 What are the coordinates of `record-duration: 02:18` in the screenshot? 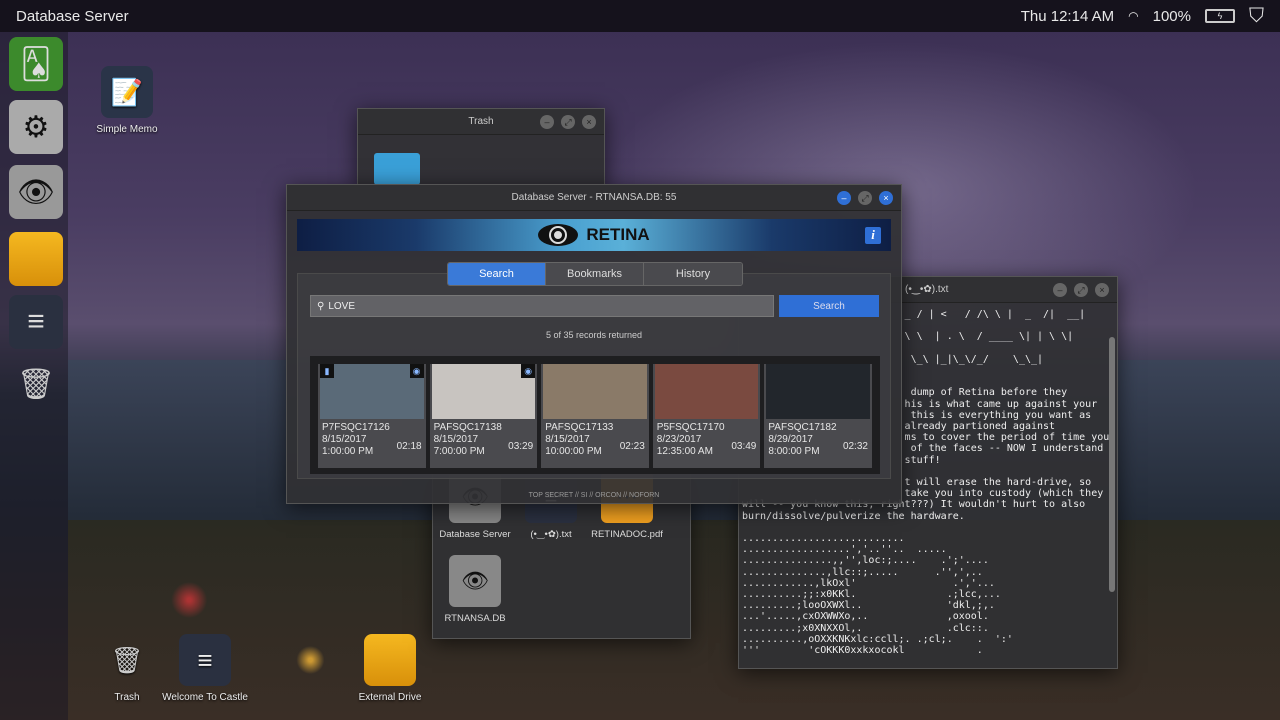 It's located at (409, 446).